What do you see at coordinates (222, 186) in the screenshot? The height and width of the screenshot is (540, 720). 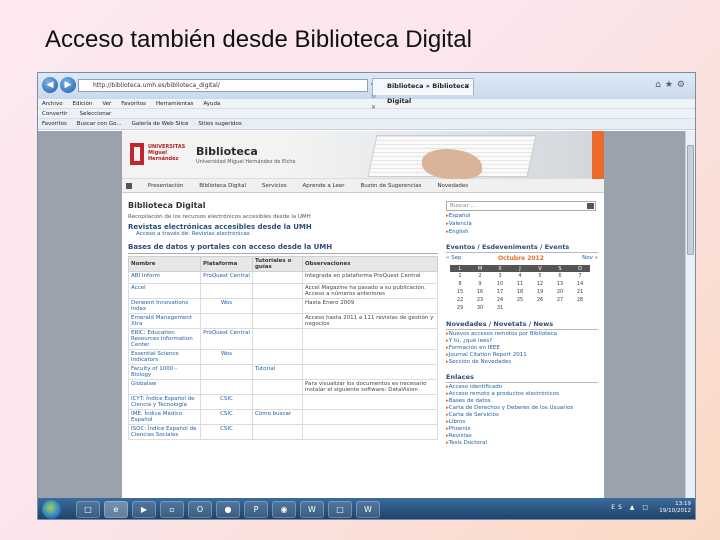 I see `nav-biblioteca-digital: Biblioteca Digital` at bounding box center [222, 186].